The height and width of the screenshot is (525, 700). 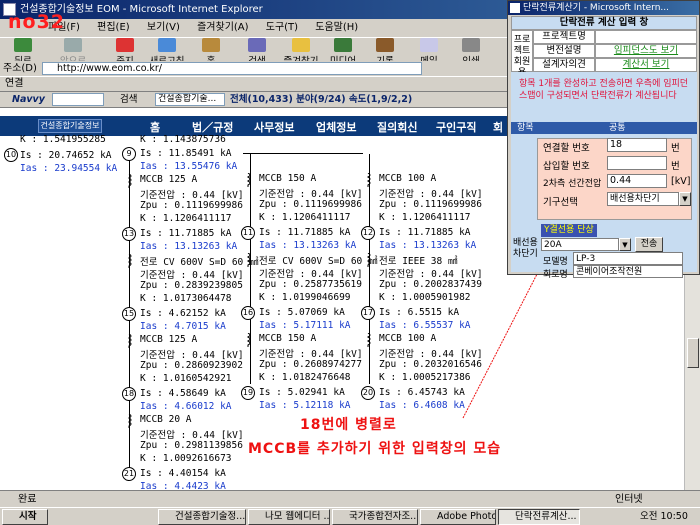 I want to click on nav-jobs: 구인구직, so click(x=456, y=127).